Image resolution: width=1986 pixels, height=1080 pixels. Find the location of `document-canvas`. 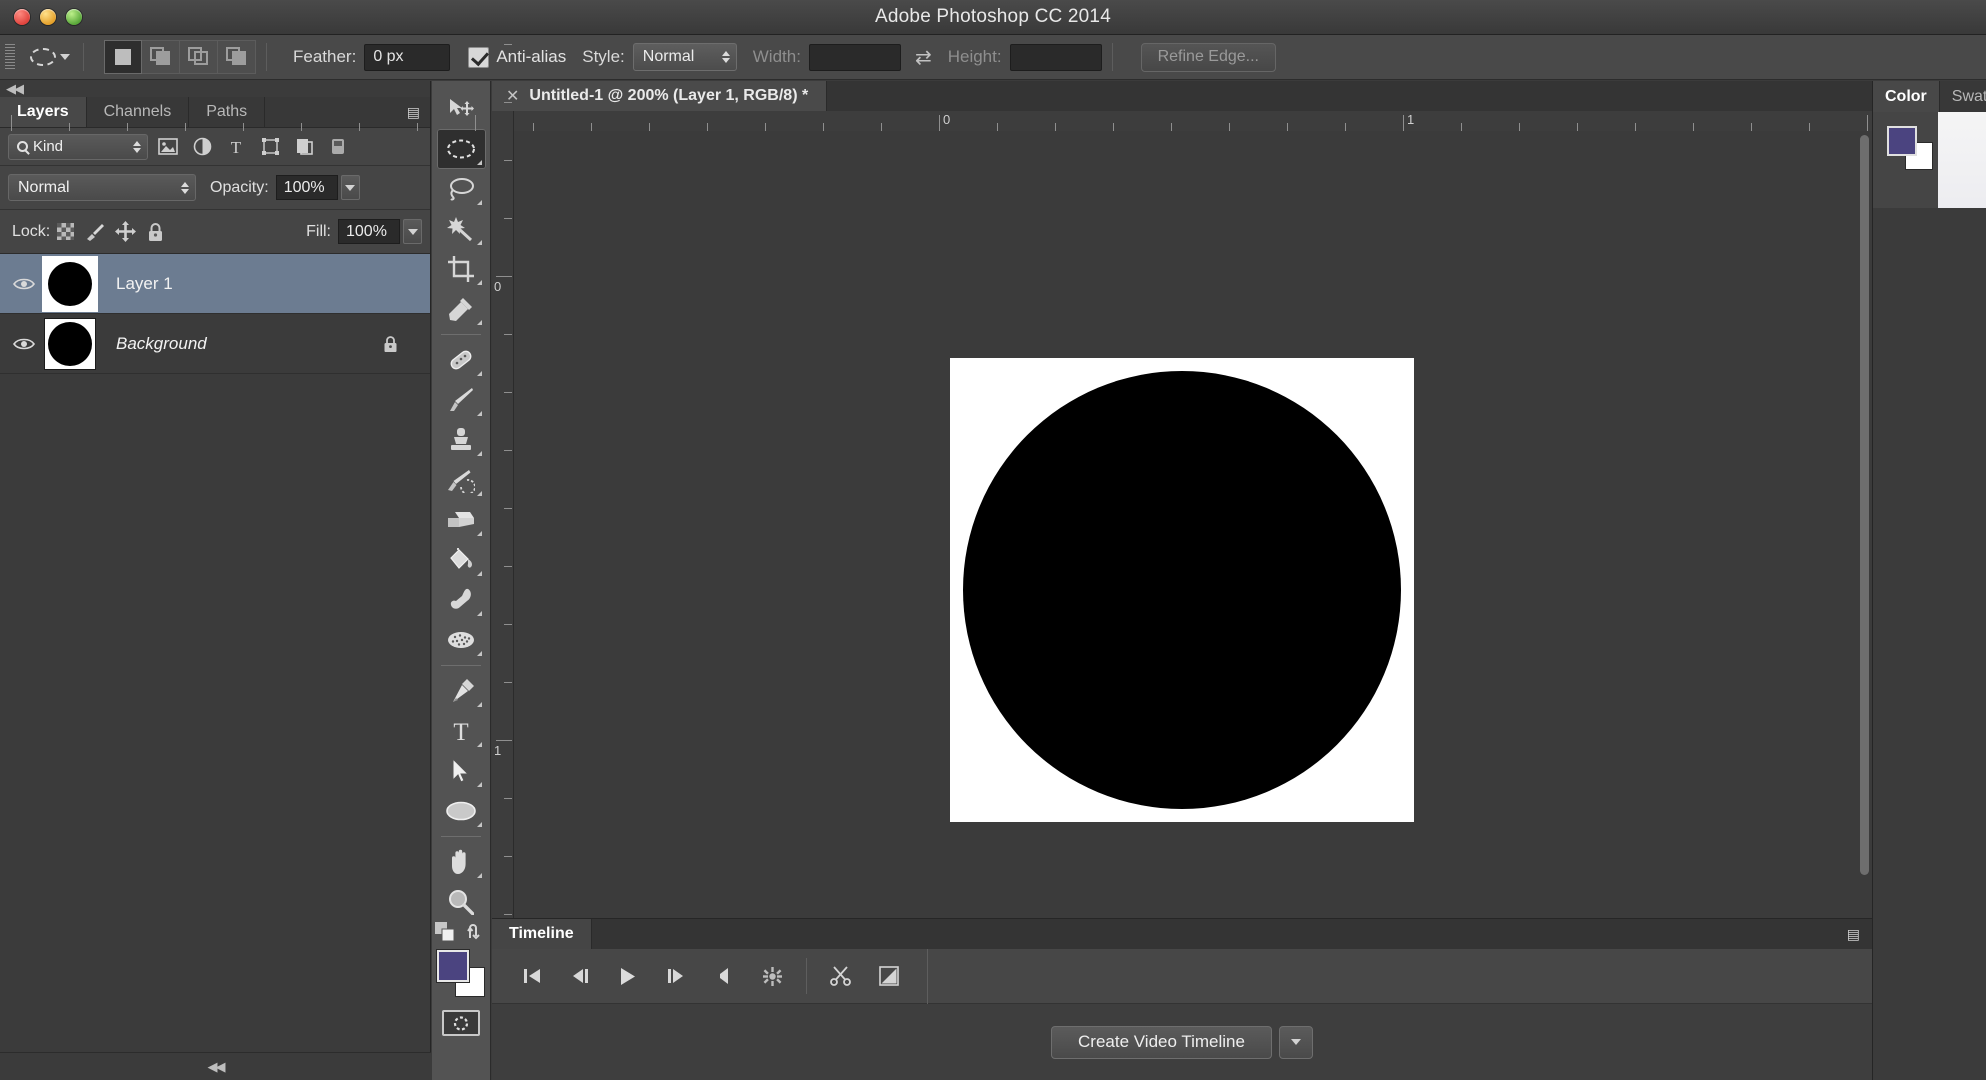

document-canvas is located at coordinates (1181, 590).